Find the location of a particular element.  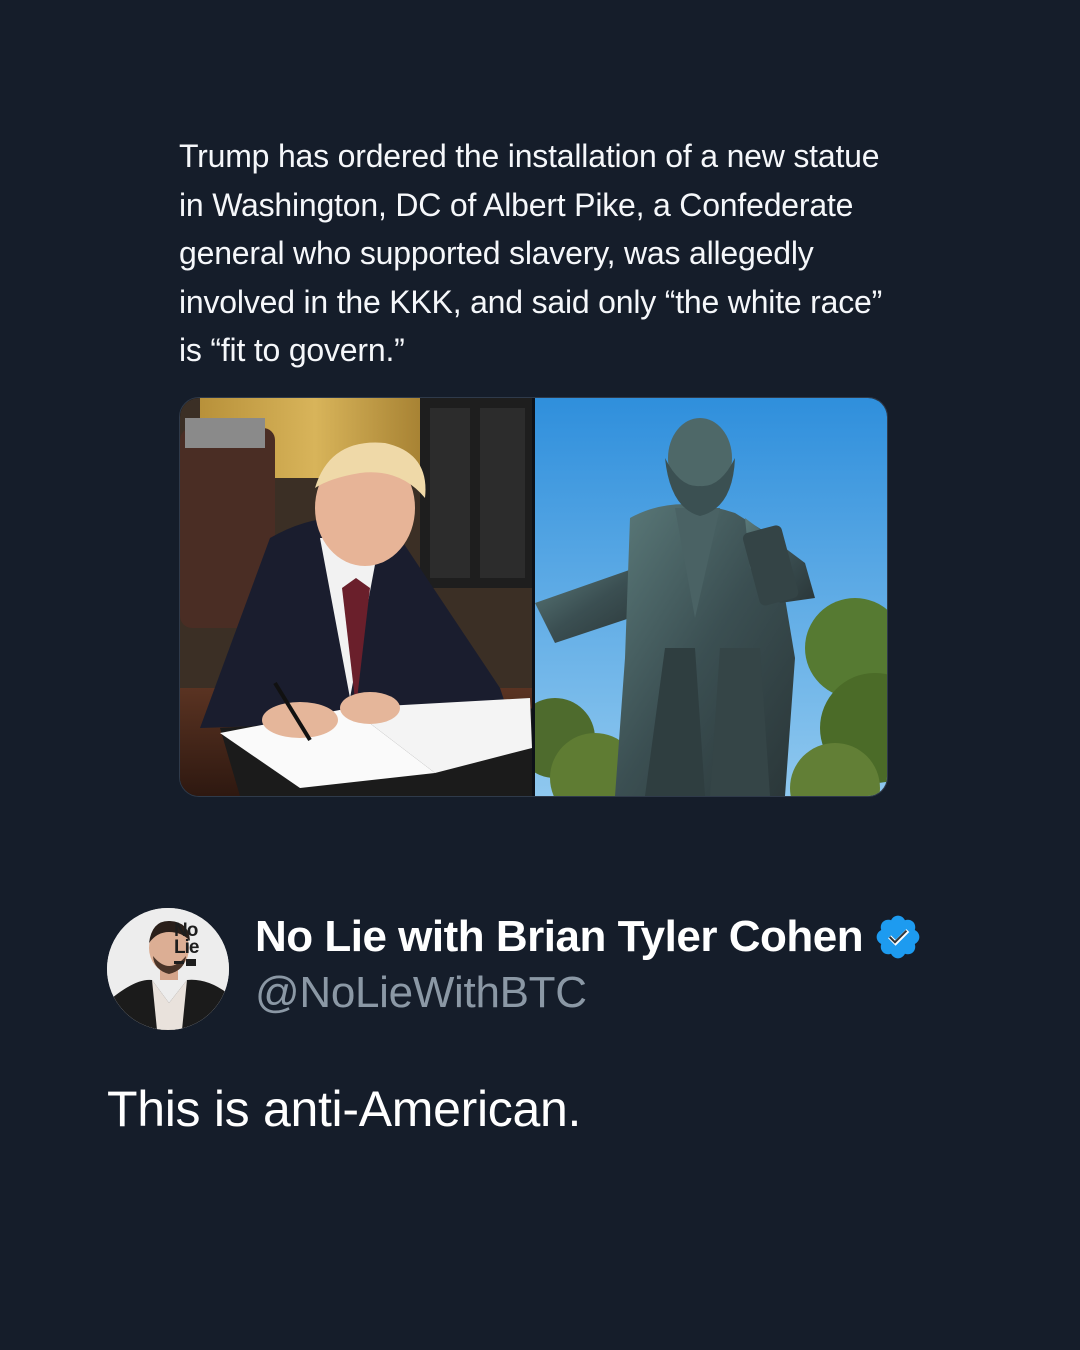

photo-statue is located at coordinates (711, 597).